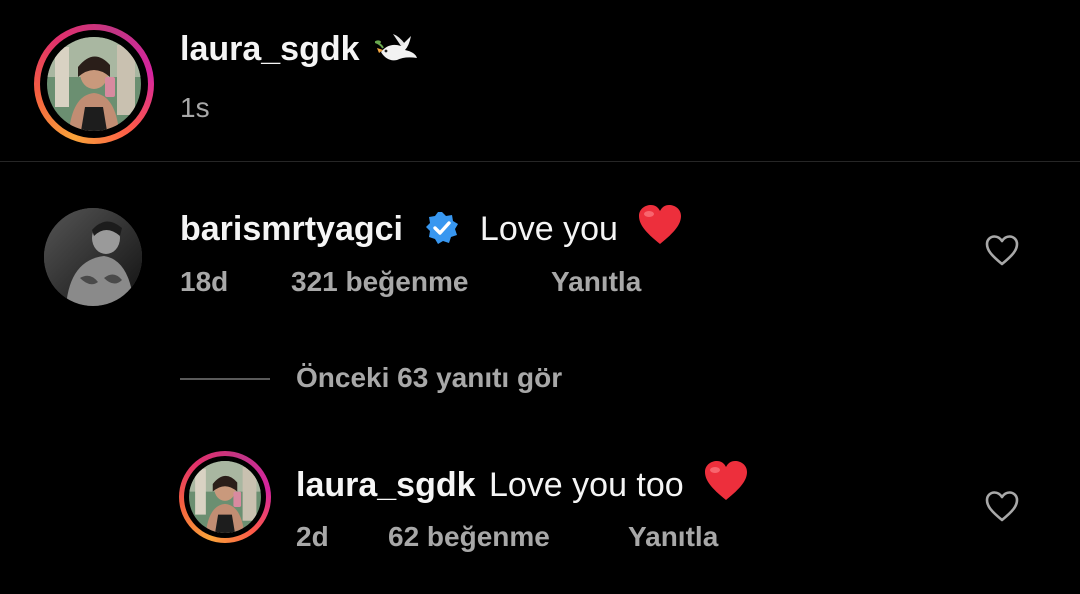 This screenshot has height=594, width=1080. I want to click on reply-reply-button: Yanıtla, so click(673, 537).